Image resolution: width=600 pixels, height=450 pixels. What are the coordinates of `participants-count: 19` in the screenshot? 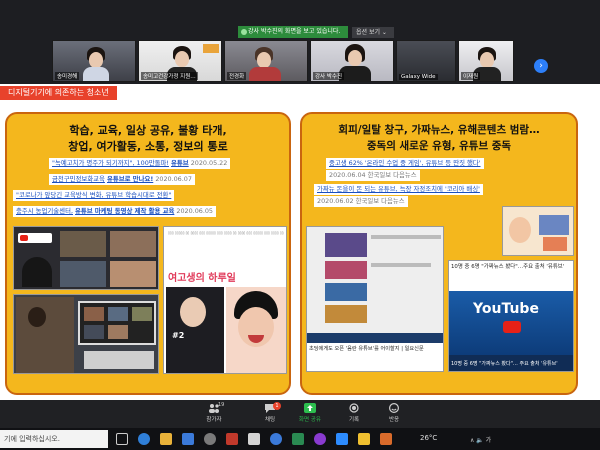 It's located at (221, 405).